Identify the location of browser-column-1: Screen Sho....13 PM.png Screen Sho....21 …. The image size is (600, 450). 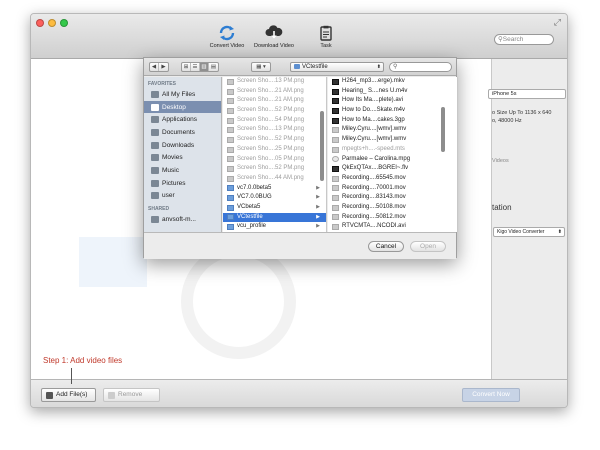
(275, 154).